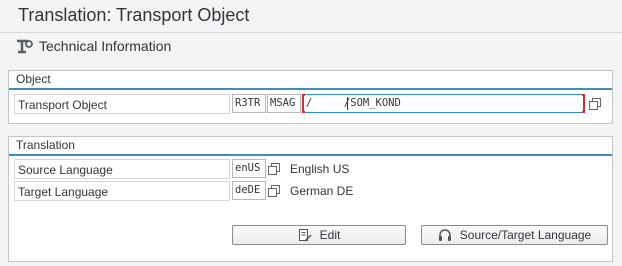 This screenshot has width=622, height=266. What do you see at coordinates (583, 103) in the screenshot?
I see `required-bracket-right` at bounding box center [583, 103].